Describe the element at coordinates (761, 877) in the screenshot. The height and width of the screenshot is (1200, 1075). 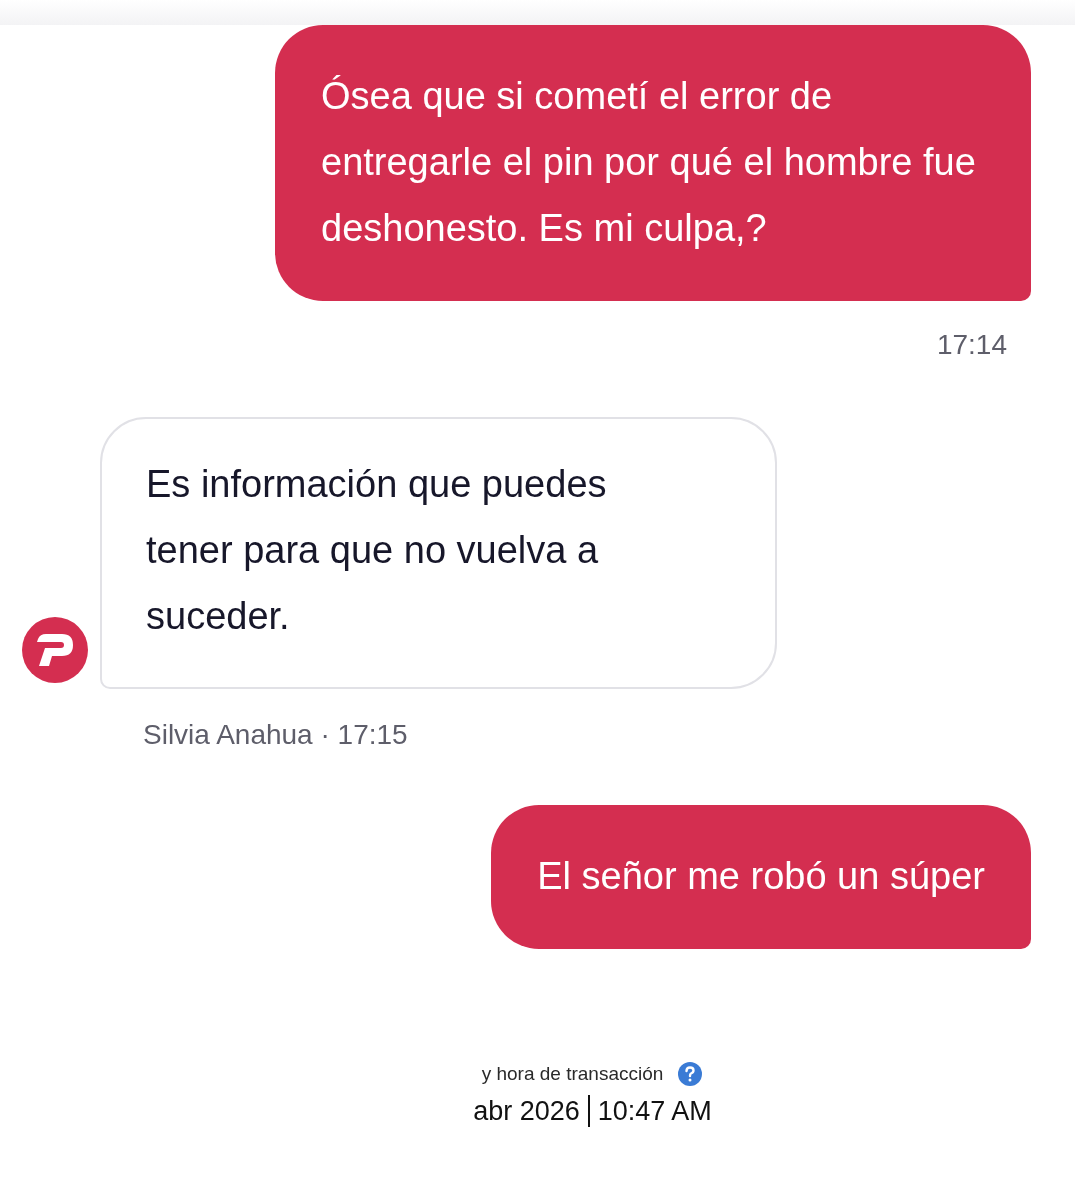
I see `sent-message: El señor me robó un súper` at that location.